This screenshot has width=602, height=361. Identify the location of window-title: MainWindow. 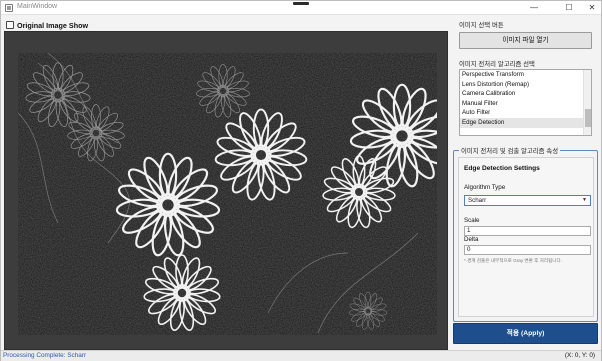
(37, 6).